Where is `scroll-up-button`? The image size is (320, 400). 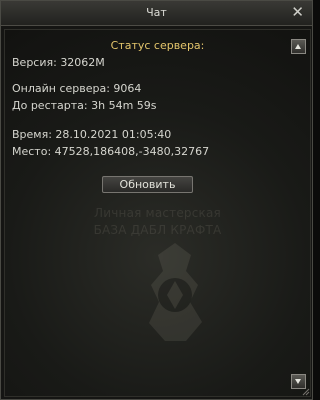
scroll-up-button is located at coordinates (298, 46).